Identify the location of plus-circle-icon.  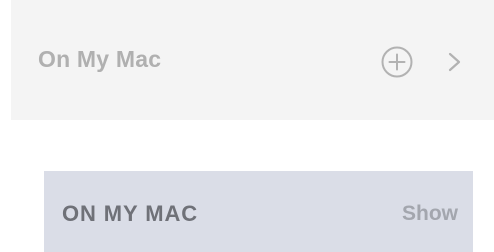
(397, 62).